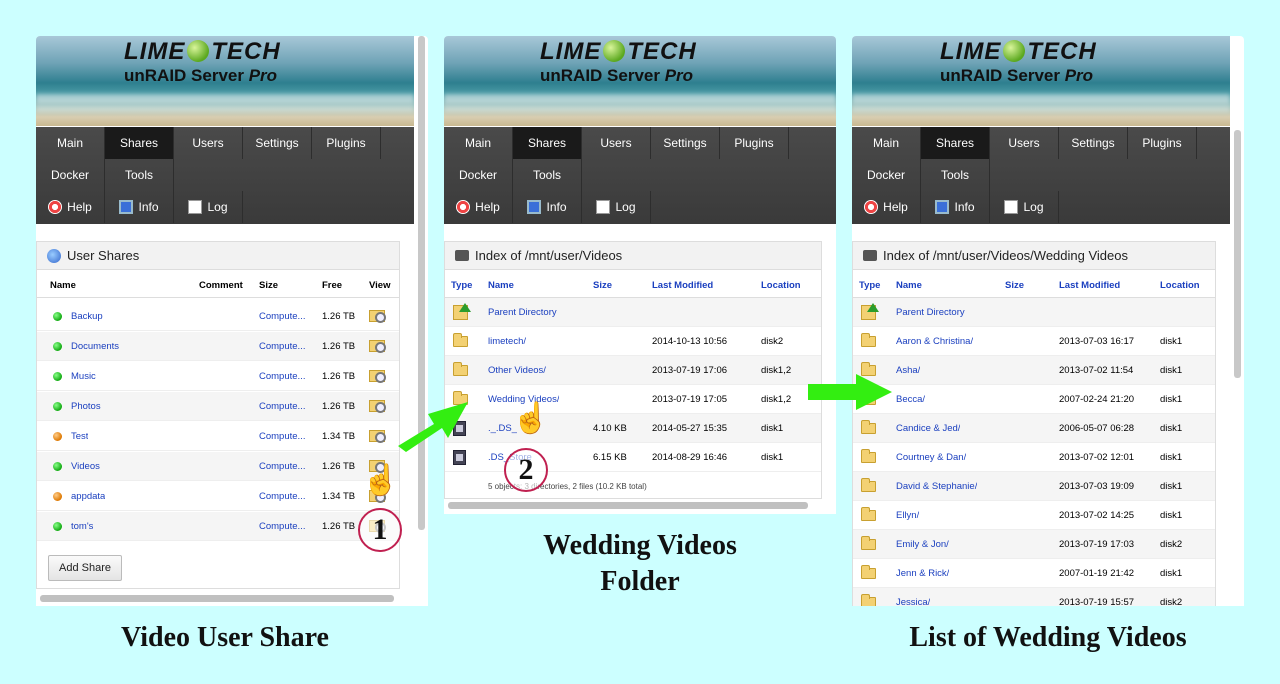 The image size is (1280, 684). What do you see at coordinates (218, 316) in the screenshot?
I see `table-row: Backup Compute... 1.26 TB` at bounding box center [218, 316].